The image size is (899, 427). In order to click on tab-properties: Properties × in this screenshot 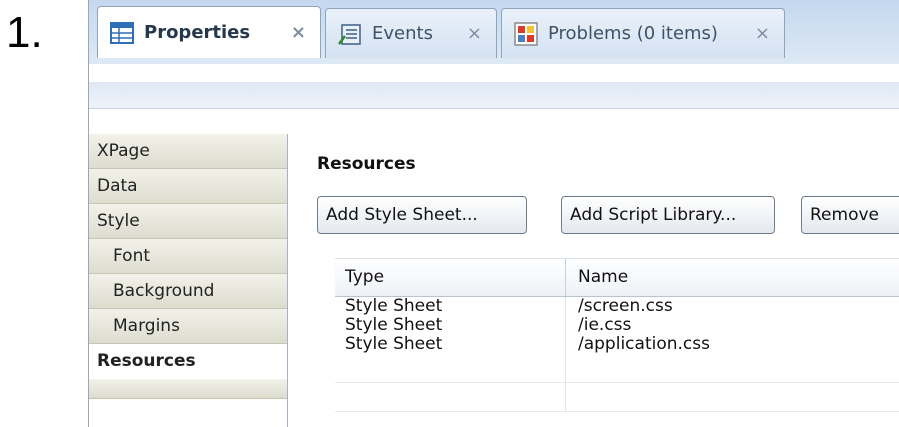, I will do `click(209, 32)`.